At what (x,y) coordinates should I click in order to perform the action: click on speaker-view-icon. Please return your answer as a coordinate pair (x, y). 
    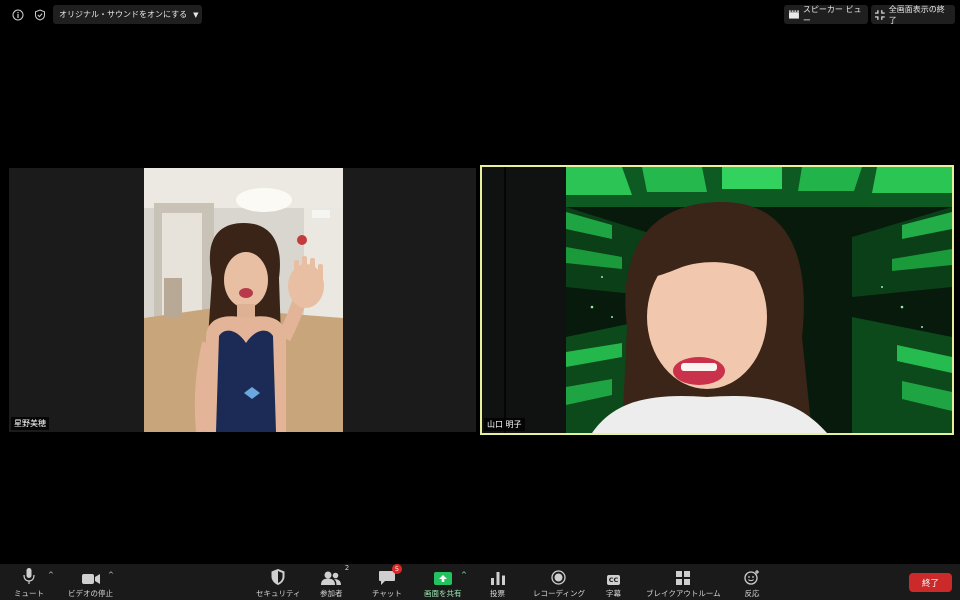
    Looking at the image, I should click on (794, 14).